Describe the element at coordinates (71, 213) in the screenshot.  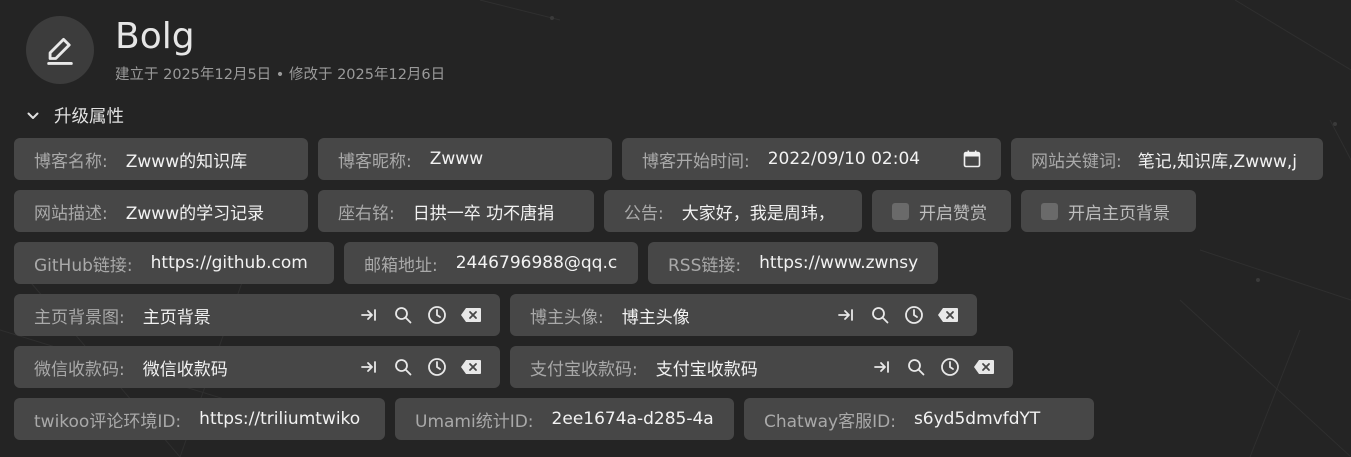
I see `attr-label: 网站描述:` at that location.